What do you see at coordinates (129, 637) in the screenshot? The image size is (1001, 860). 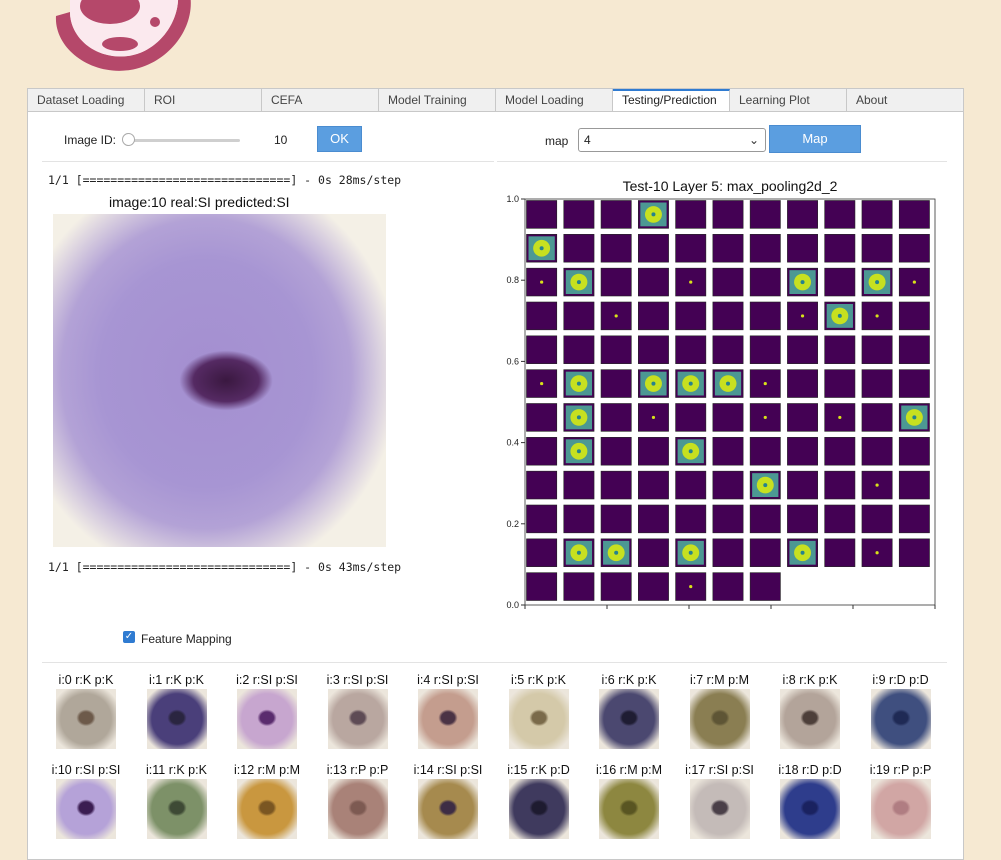 I see `feature-mapping-checkbox: ✓` at bounding box center [129, 637].